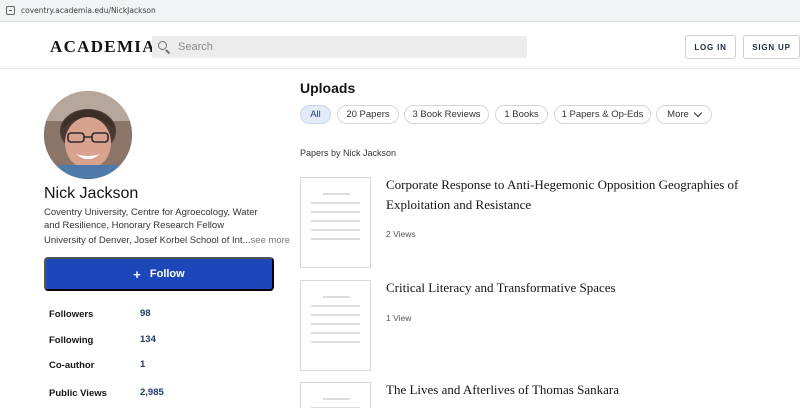 The height and width of the screenshot is (408, 800). I want to click on chevron-down-icon, so click(698, 112).